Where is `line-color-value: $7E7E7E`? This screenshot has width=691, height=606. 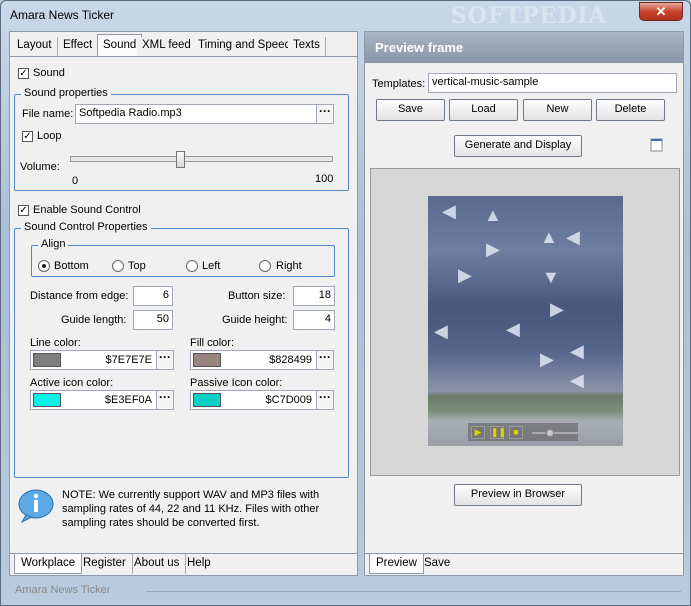
line-color-value: $7E7E7E is located at coordinates (128, 360).